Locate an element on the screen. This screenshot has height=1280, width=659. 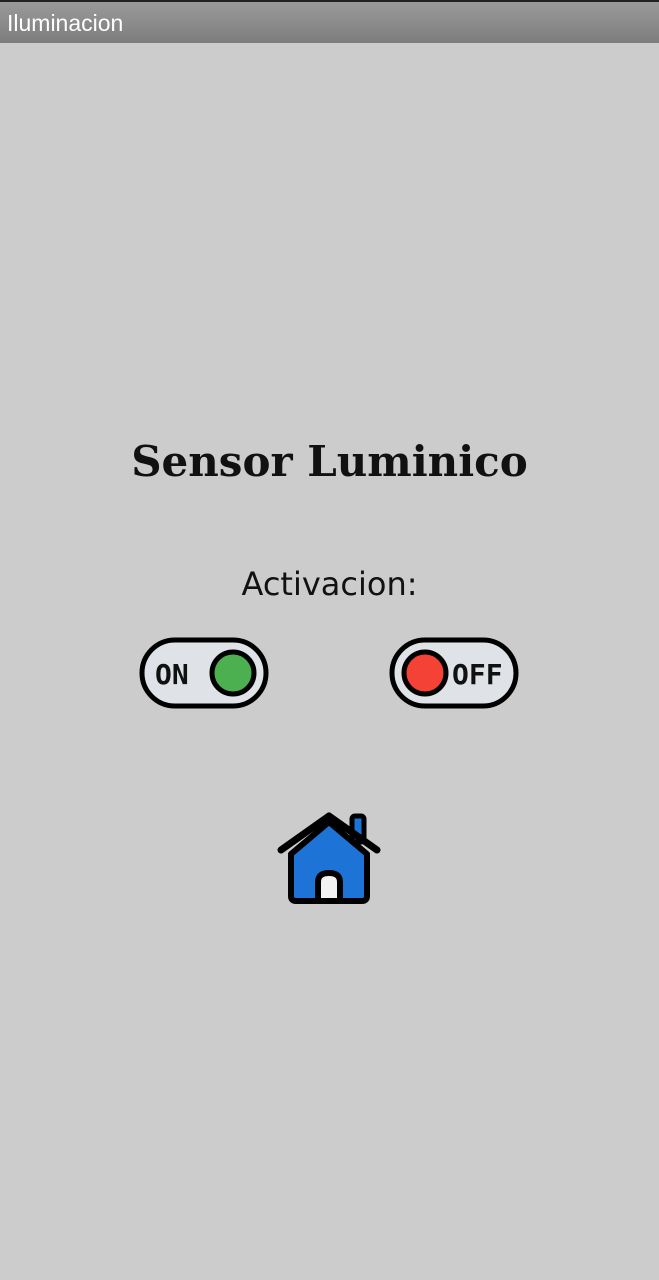
home-button is located at coordinates (329, 859).